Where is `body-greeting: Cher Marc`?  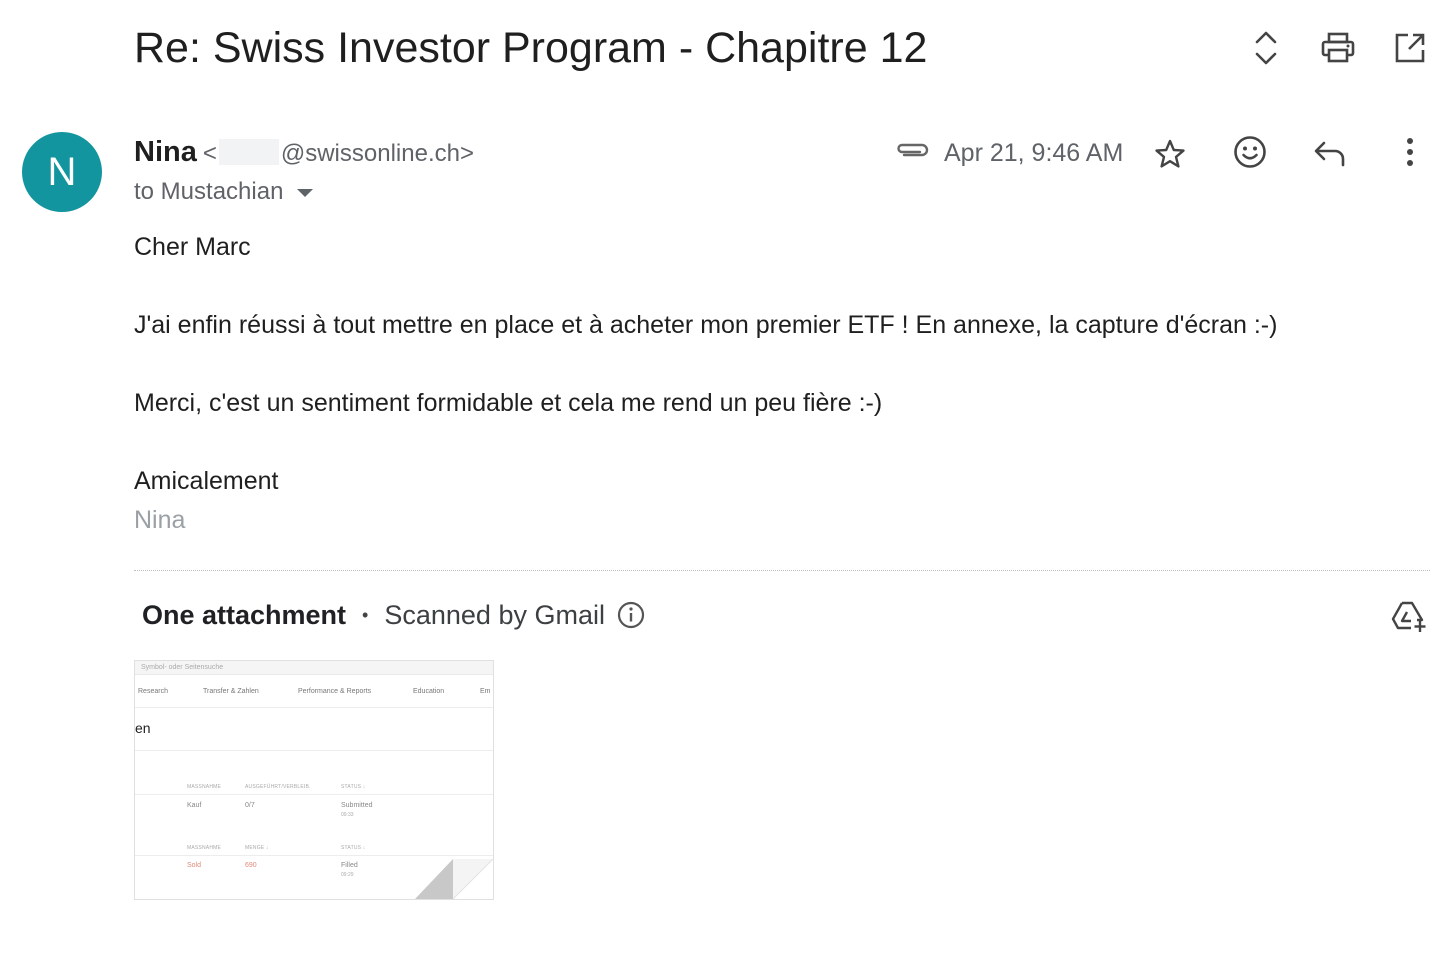 body-greeting: Cher Marc is located at coordinates (192, 247).